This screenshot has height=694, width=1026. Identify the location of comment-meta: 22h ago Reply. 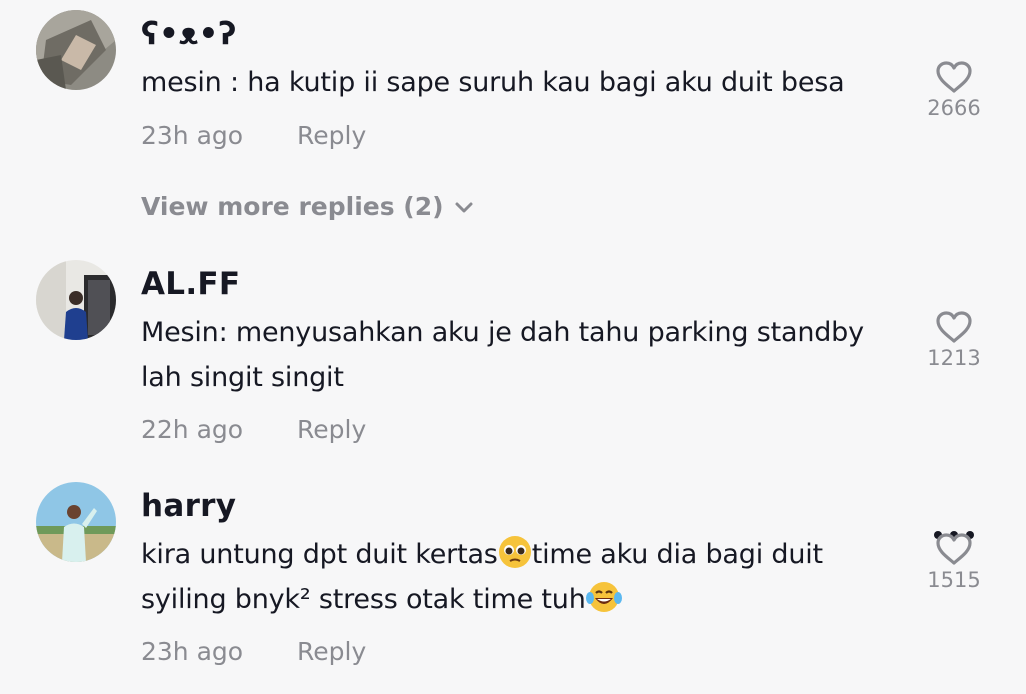
(253, 429).